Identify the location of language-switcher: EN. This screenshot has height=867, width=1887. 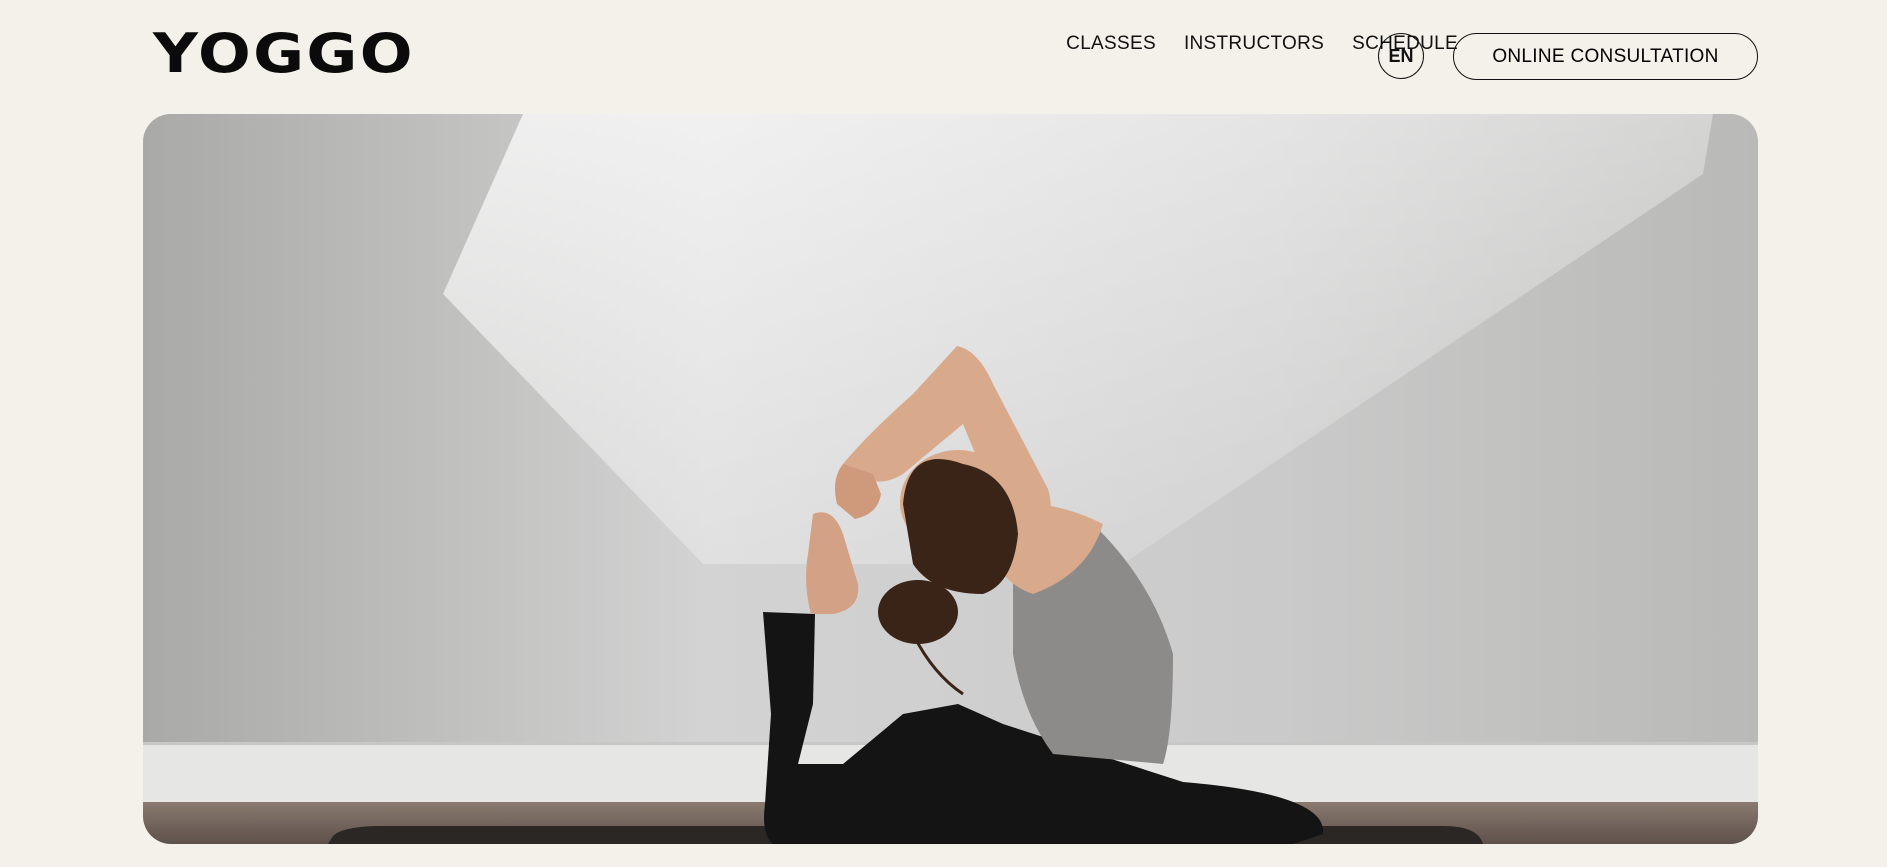
(1401, 56).